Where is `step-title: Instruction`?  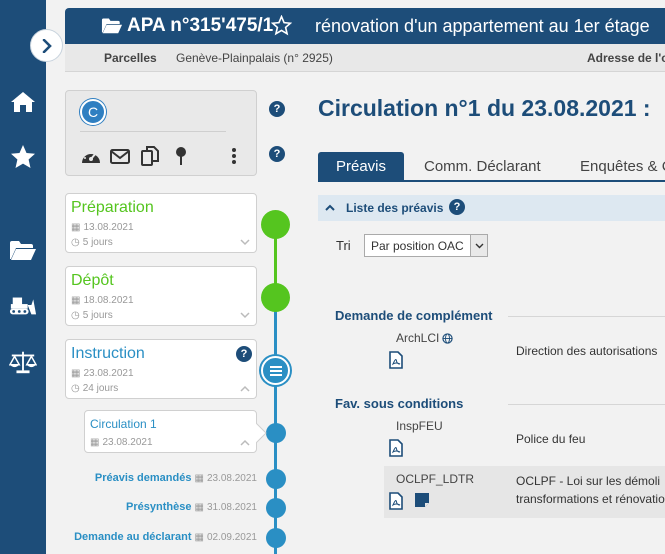 step-title: Instruction is located at coordinates (108, 353).